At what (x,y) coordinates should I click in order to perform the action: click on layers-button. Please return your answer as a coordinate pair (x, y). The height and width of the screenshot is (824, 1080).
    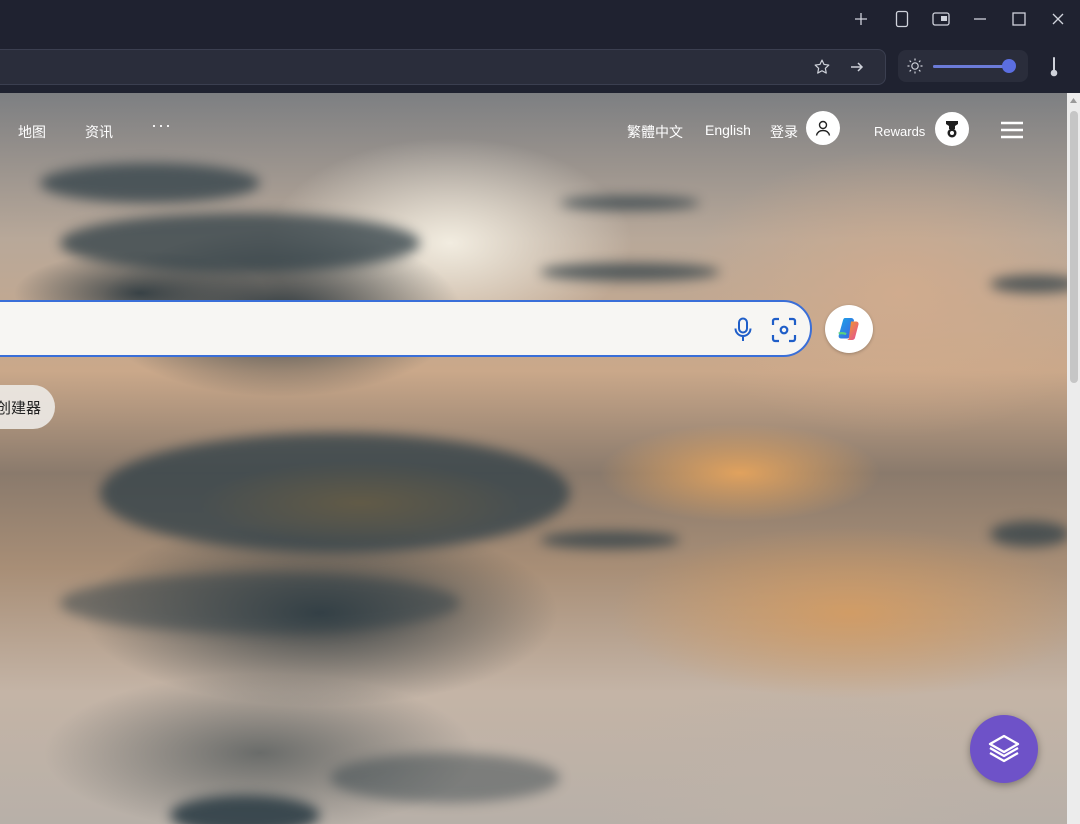
    Looking at the image, I should click on (1004, 749).